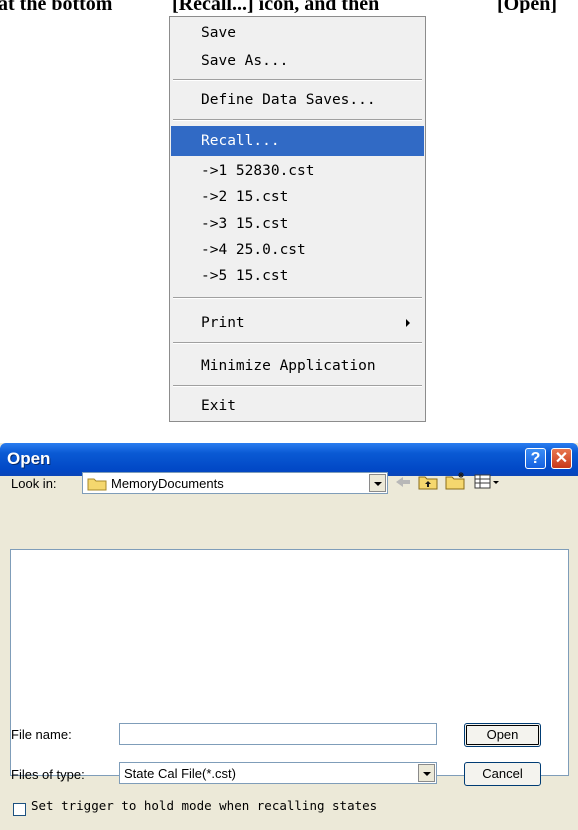 The height and width of the screenshot is (830, 578). I want to click on submenu-arrow-icon, so click(408, 323).